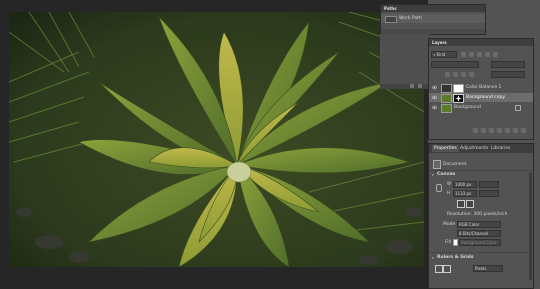 The height and width of the screenshot is (289, 540). What do you see at coordinates (441, 54) in the screenshot?
I see `layer-kind-label: Kind` at bounding box center [441, 54].